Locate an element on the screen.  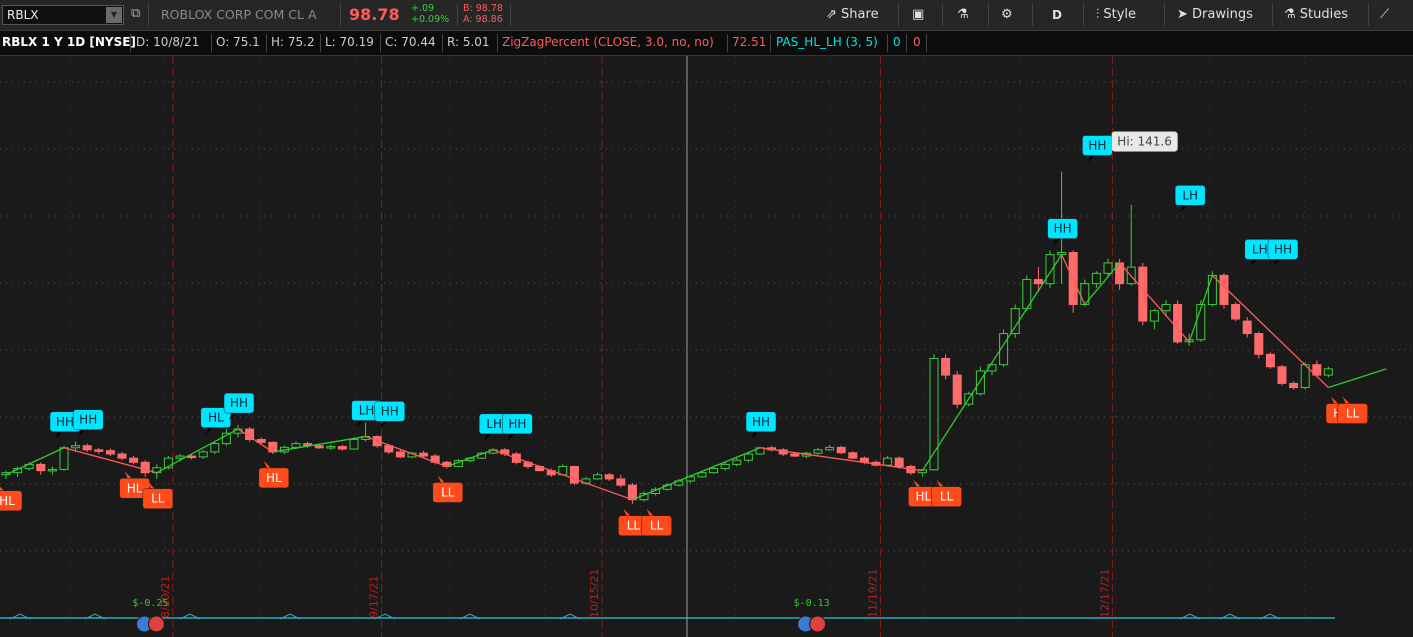
style-button: ⫶ Style is located at coordinates (1116, 15).